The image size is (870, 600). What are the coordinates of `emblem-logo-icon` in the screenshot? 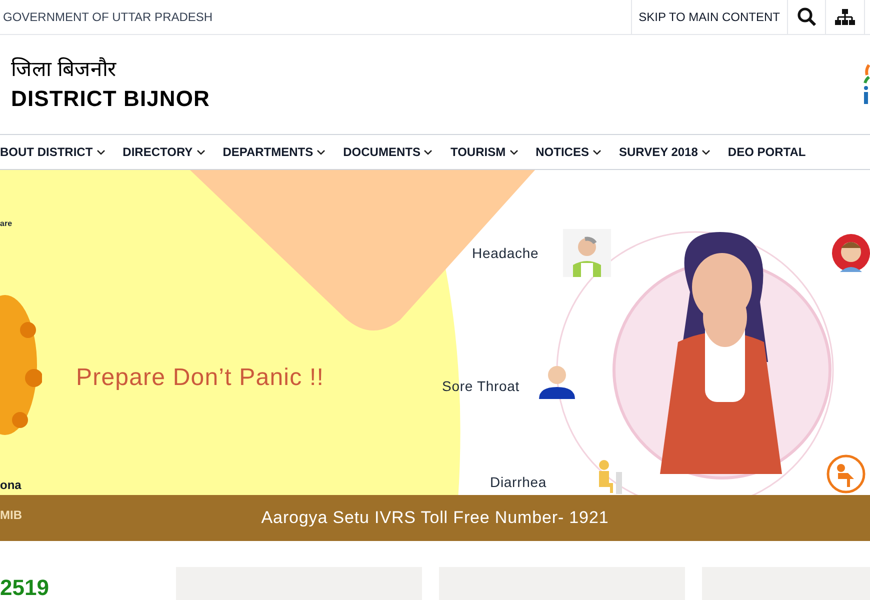 It's located at (866, 84).